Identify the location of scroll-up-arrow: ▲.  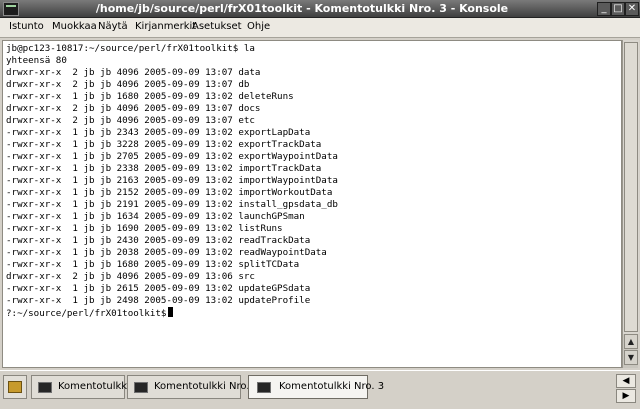
(631, 341).